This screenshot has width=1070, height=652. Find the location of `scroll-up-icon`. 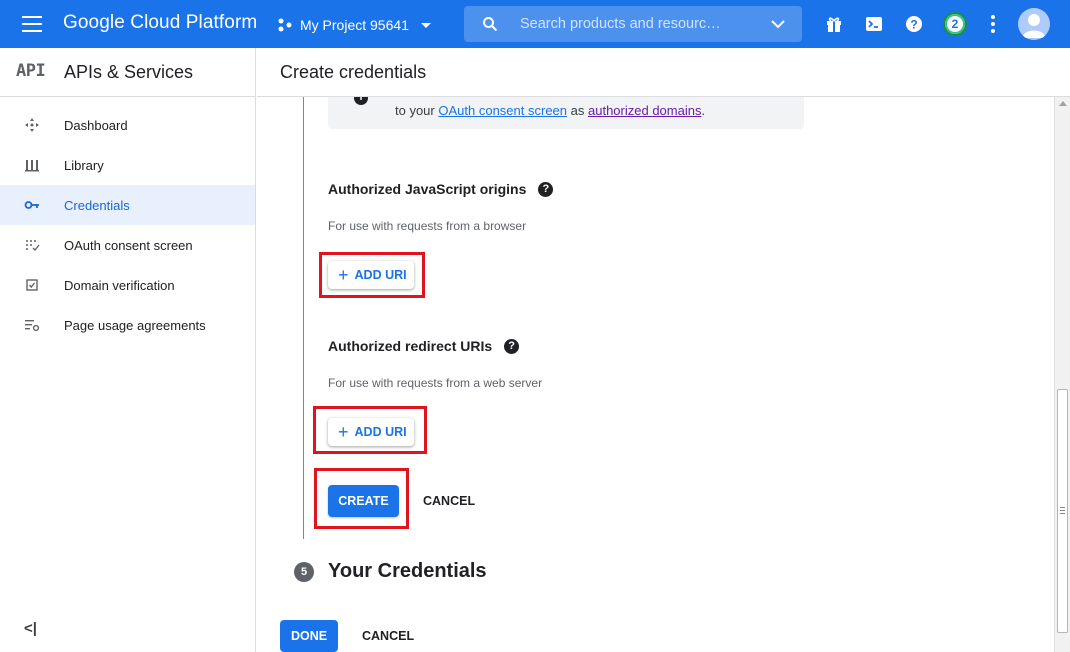

scroll-up-icon is located at coordinates (1063, 103).